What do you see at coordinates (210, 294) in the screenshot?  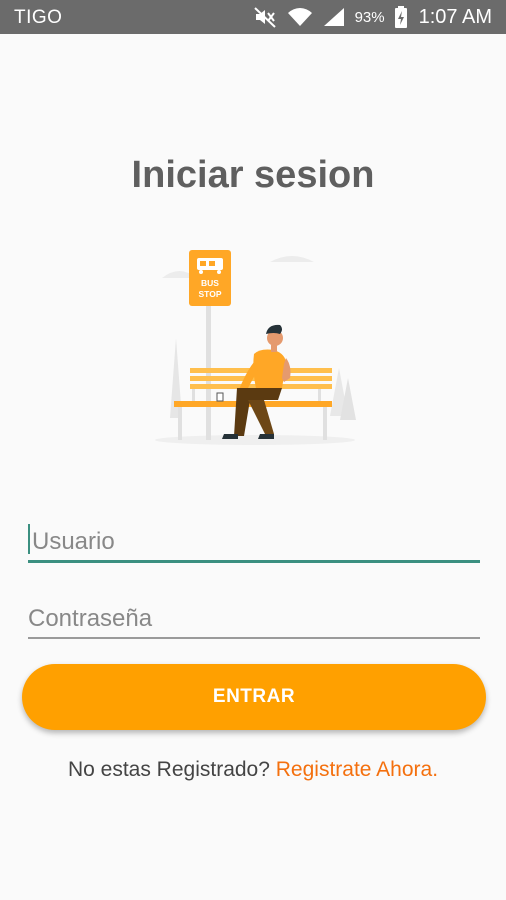 I see `bus-stop-sign-line2: STOP` at bounding box center [210, 294].